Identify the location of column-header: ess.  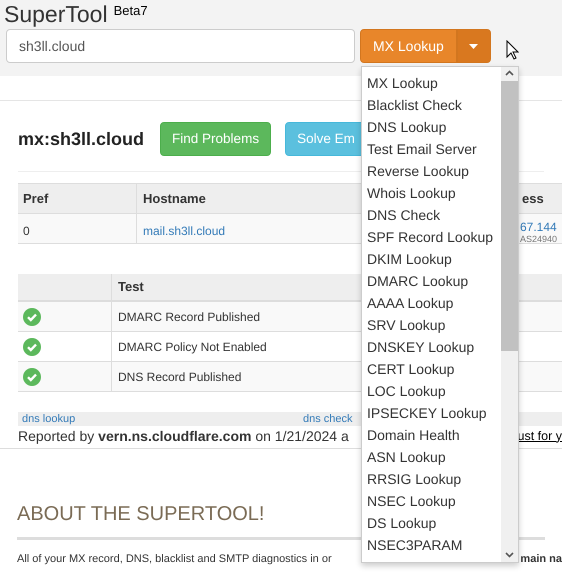
(533, 198).